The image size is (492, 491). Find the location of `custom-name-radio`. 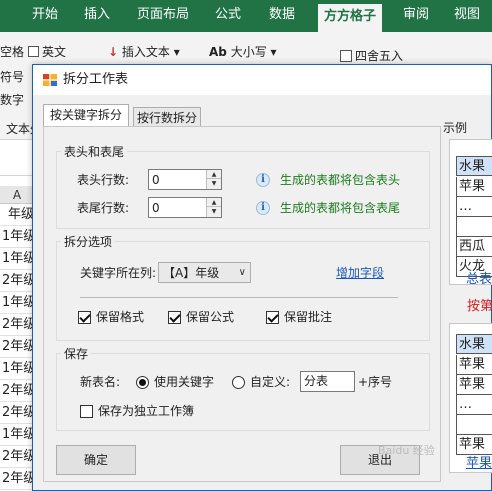

custom-name-radio is located at coordinates (238, 382).